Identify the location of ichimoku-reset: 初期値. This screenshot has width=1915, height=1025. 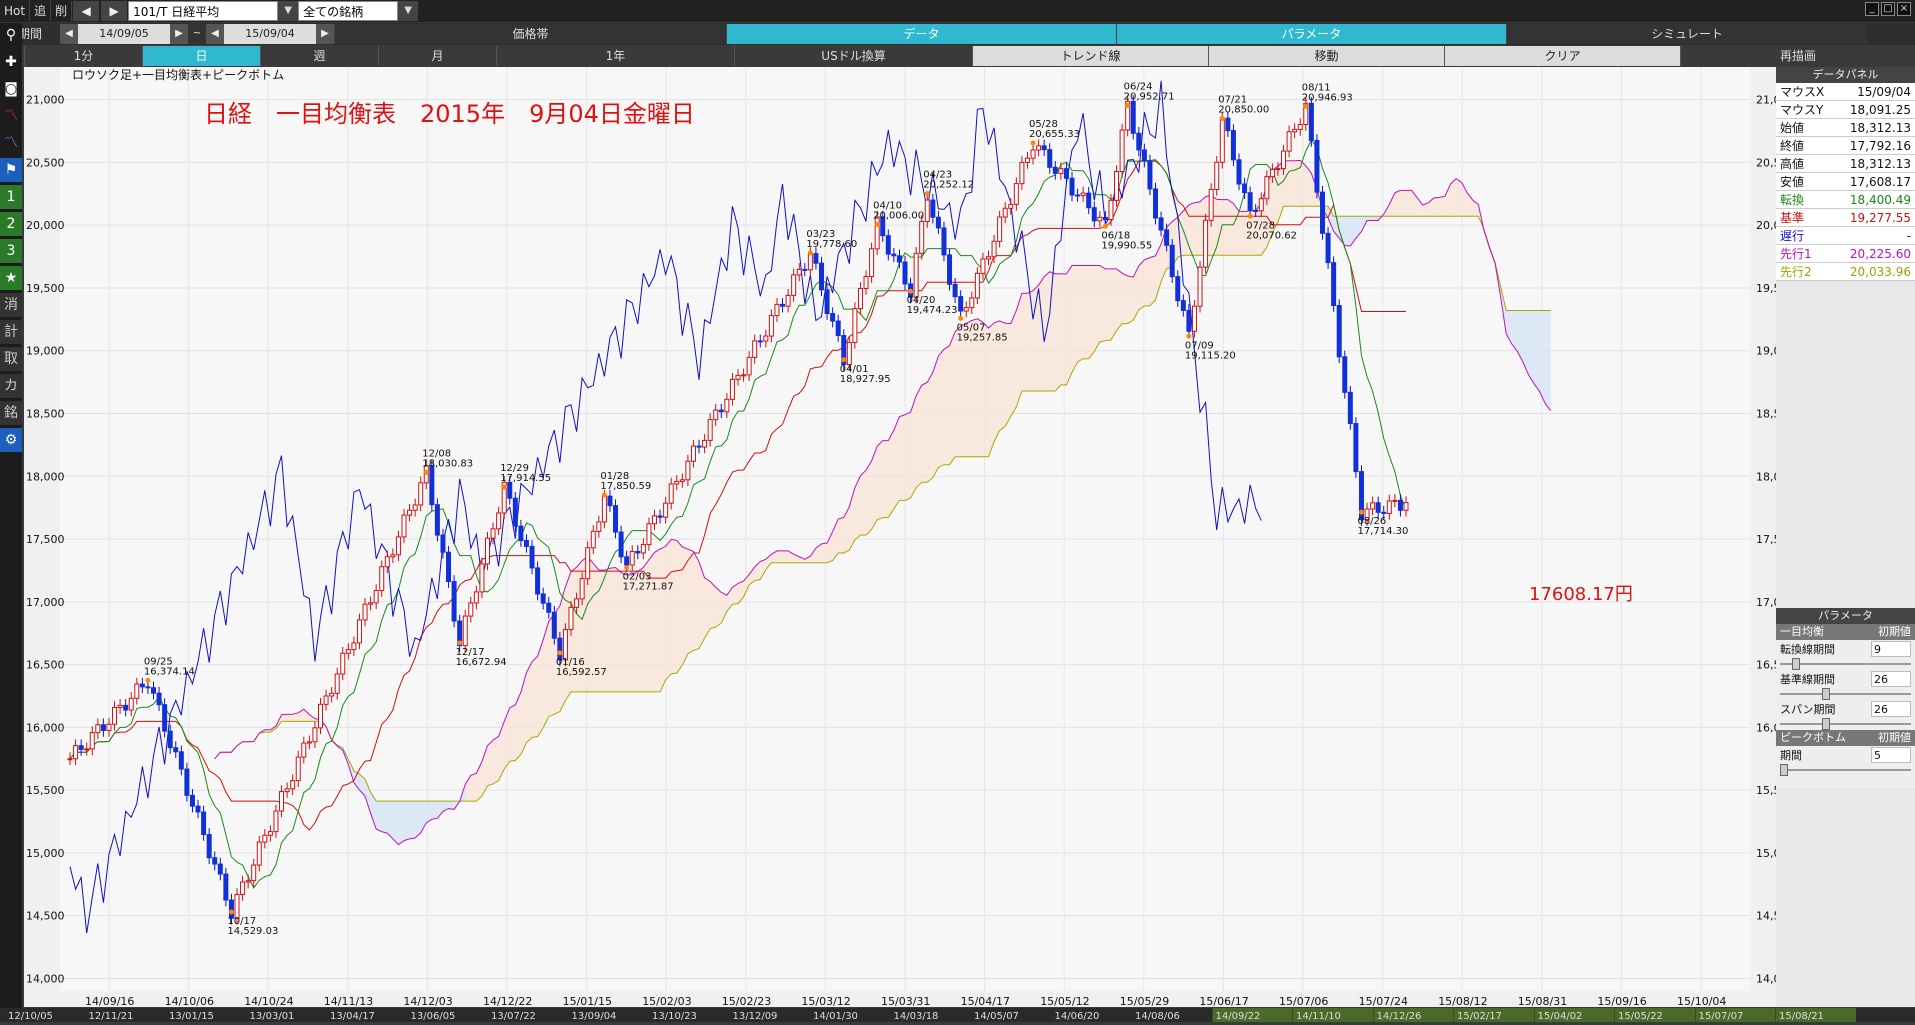
(1894, 632).